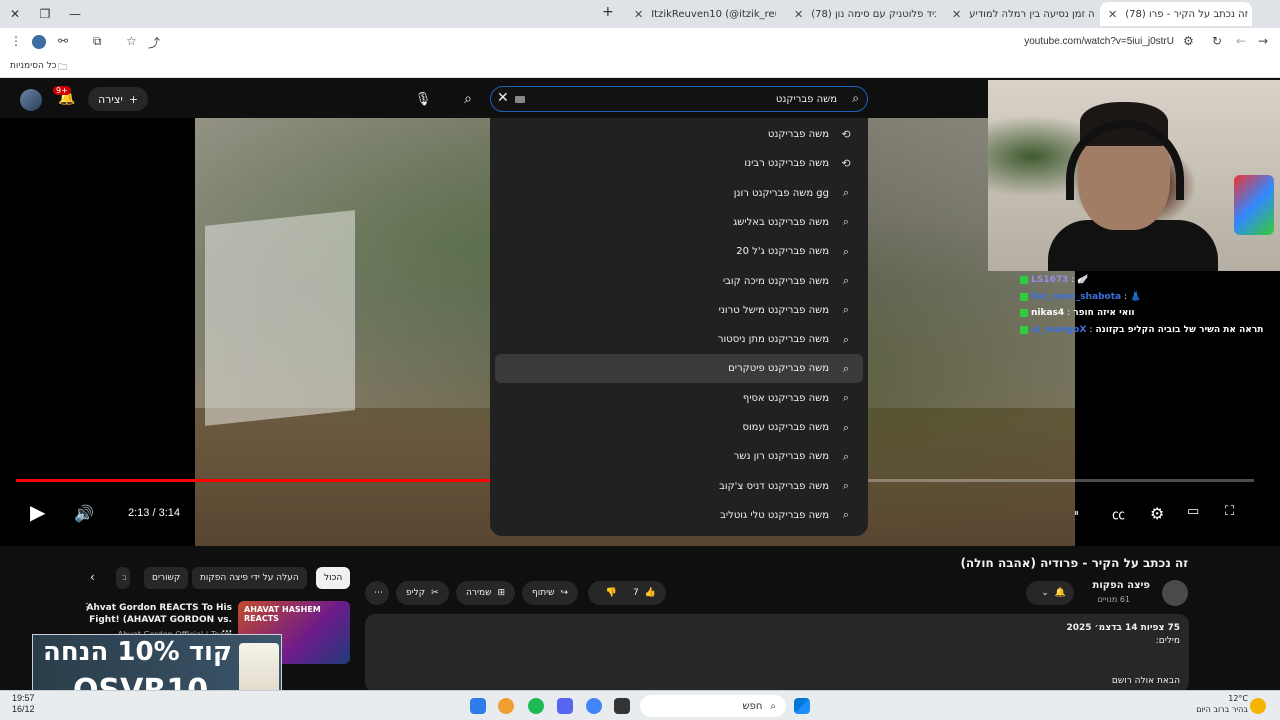 The image size is (1280, 720). Describe the element at coordinates (1058, 330) in the screenshot. I see `chat-username: ui_mangoX` at that location.